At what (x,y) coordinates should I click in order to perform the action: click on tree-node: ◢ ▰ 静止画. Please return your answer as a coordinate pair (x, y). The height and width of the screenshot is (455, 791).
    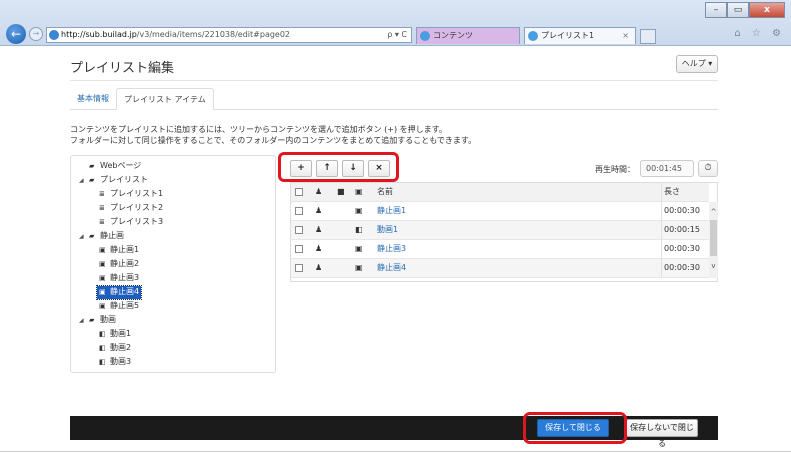
    Looking at the image, I should click on (101, 236).